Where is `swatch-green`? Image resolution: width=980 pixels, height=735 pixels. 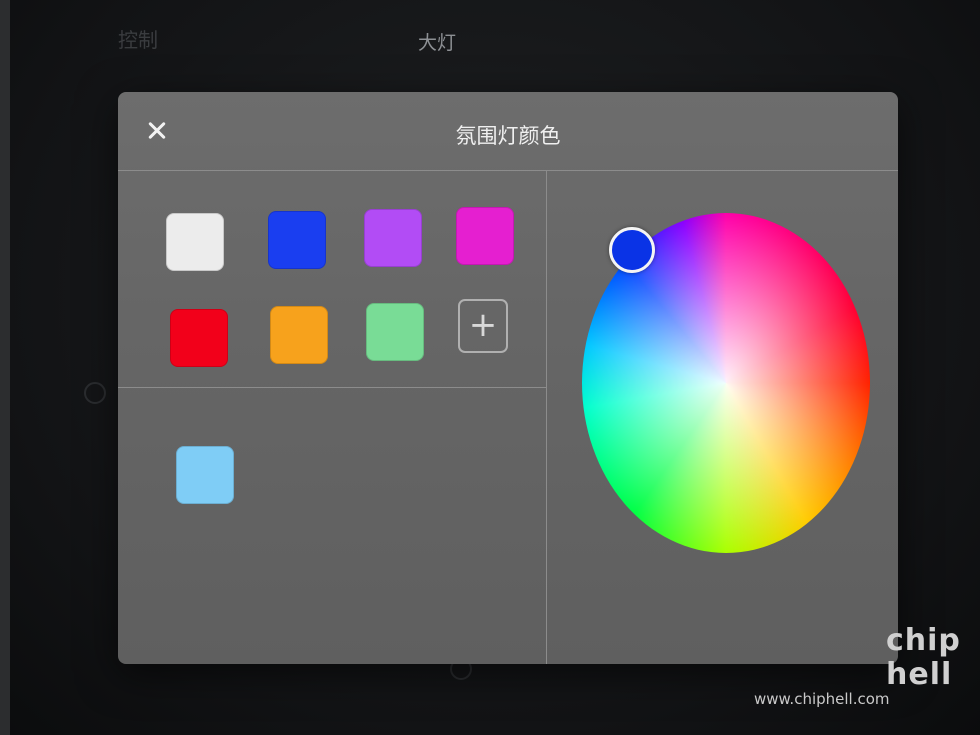
swatch-green is located at coordinates (395, 332).